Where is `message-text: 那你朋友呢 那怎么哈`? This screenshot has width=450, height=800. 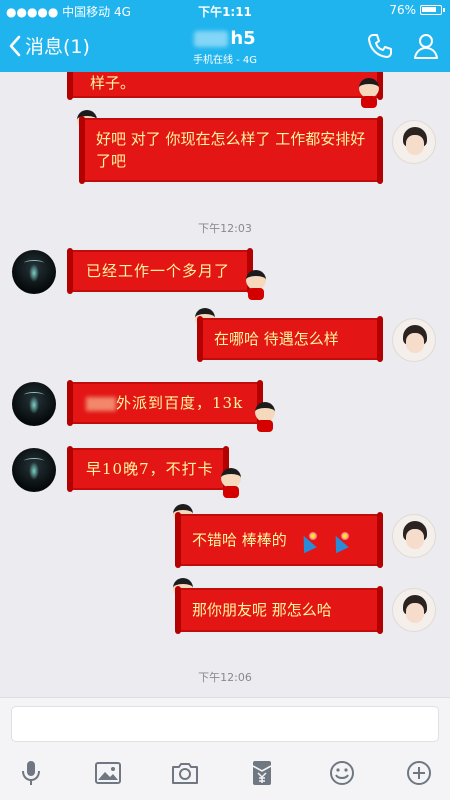
message-text: 那你朋友呢 那怎么哈 is located at coordinates (262, 610).